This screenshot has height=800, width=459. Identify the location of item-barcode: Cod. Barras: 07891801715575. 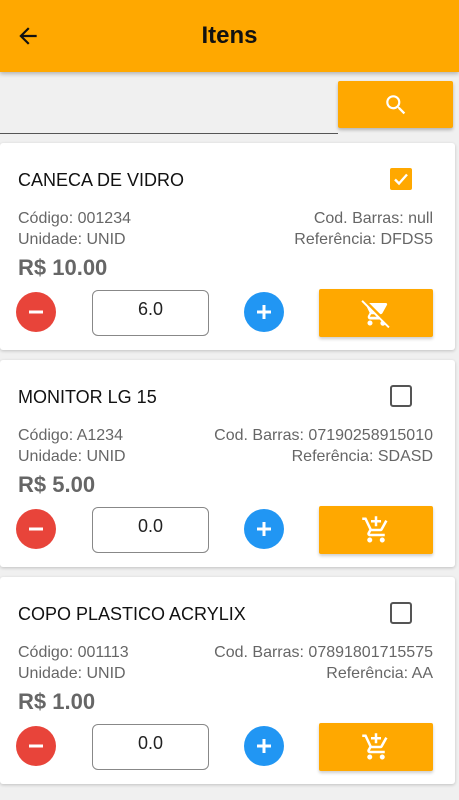
(323, 652).